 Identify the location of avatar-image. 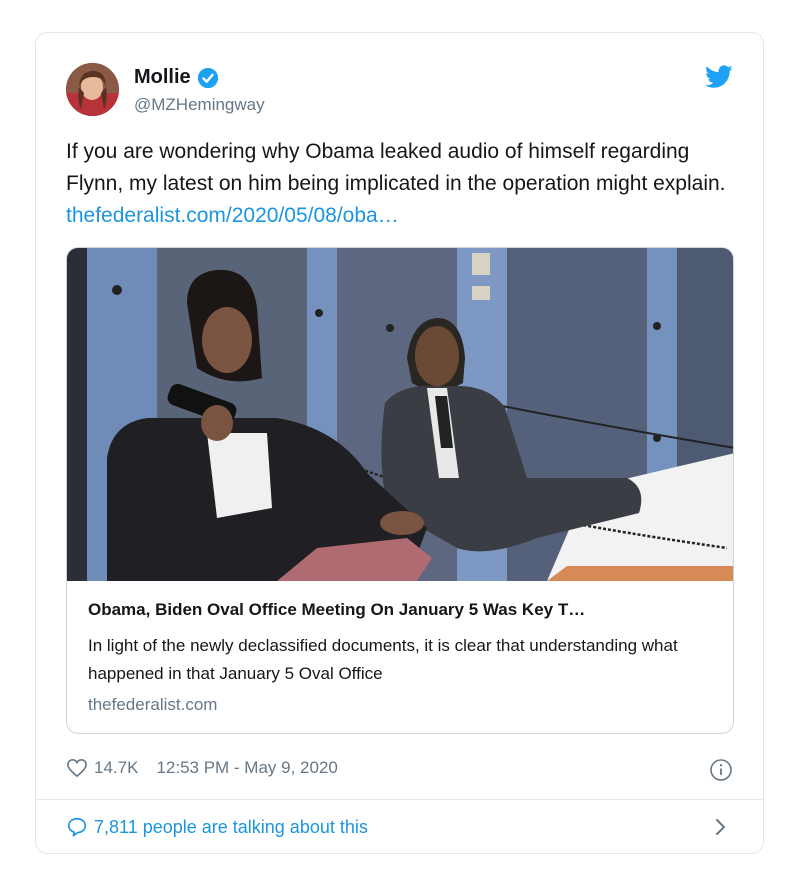
(92, 89).